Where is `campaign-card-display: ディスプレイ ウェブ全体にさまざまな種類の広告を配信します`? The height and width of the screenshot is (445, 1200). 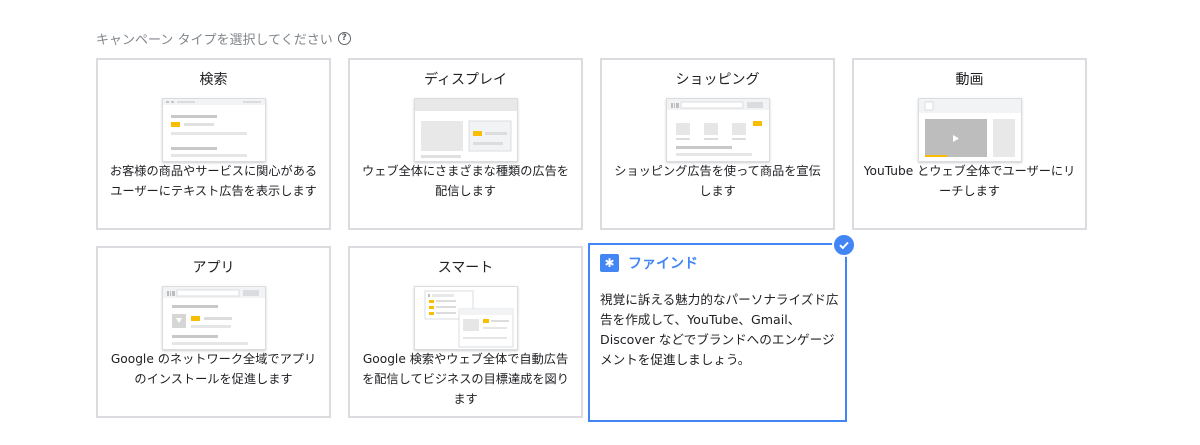 campaign-card-display: ディスプレイ ウェブ全体にさまざまな種類の広告を配信します is located at coordinates (465, 144).